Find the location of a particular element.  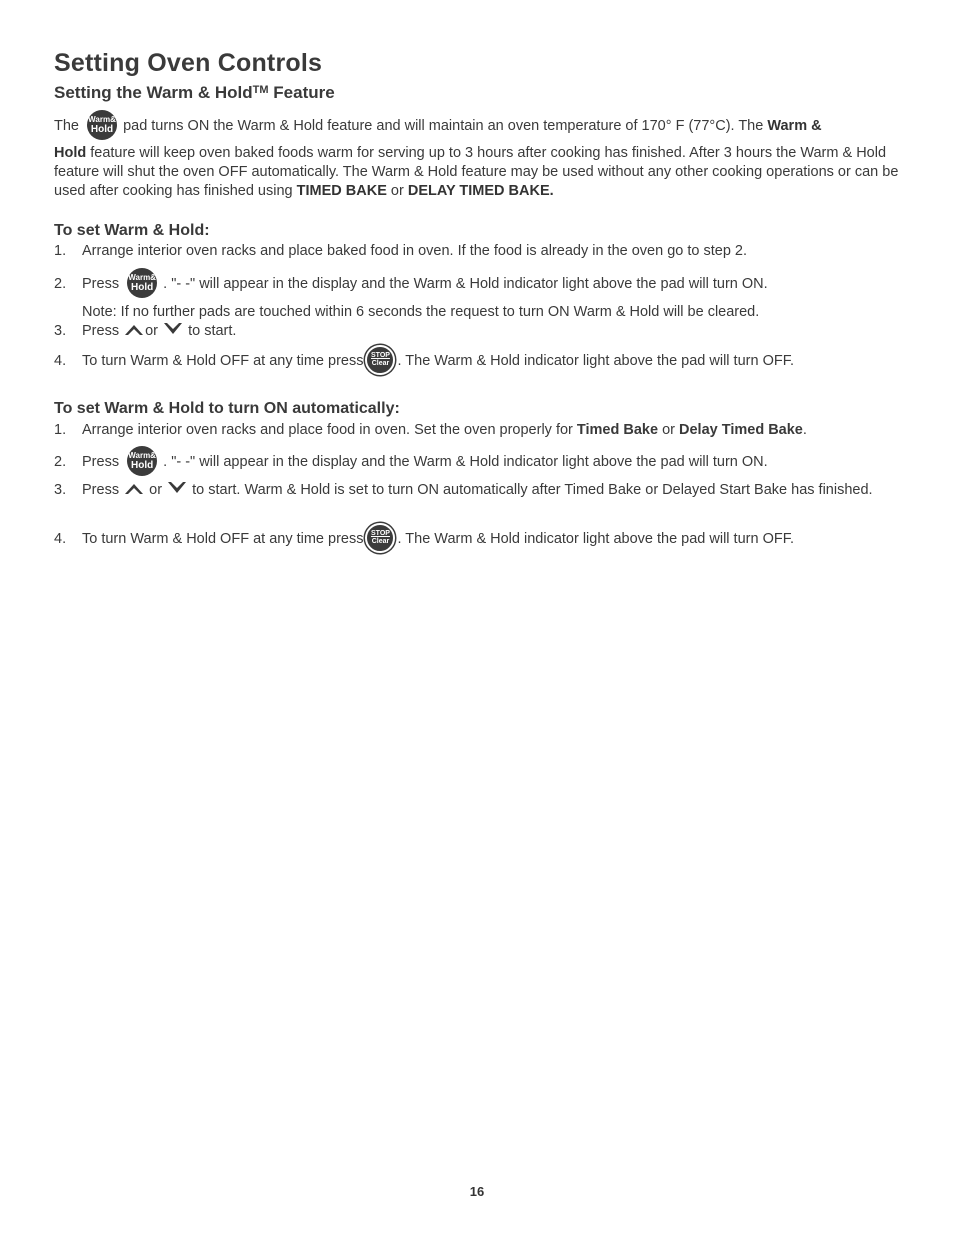

intro-text: or is located at coordinates (397, 191).